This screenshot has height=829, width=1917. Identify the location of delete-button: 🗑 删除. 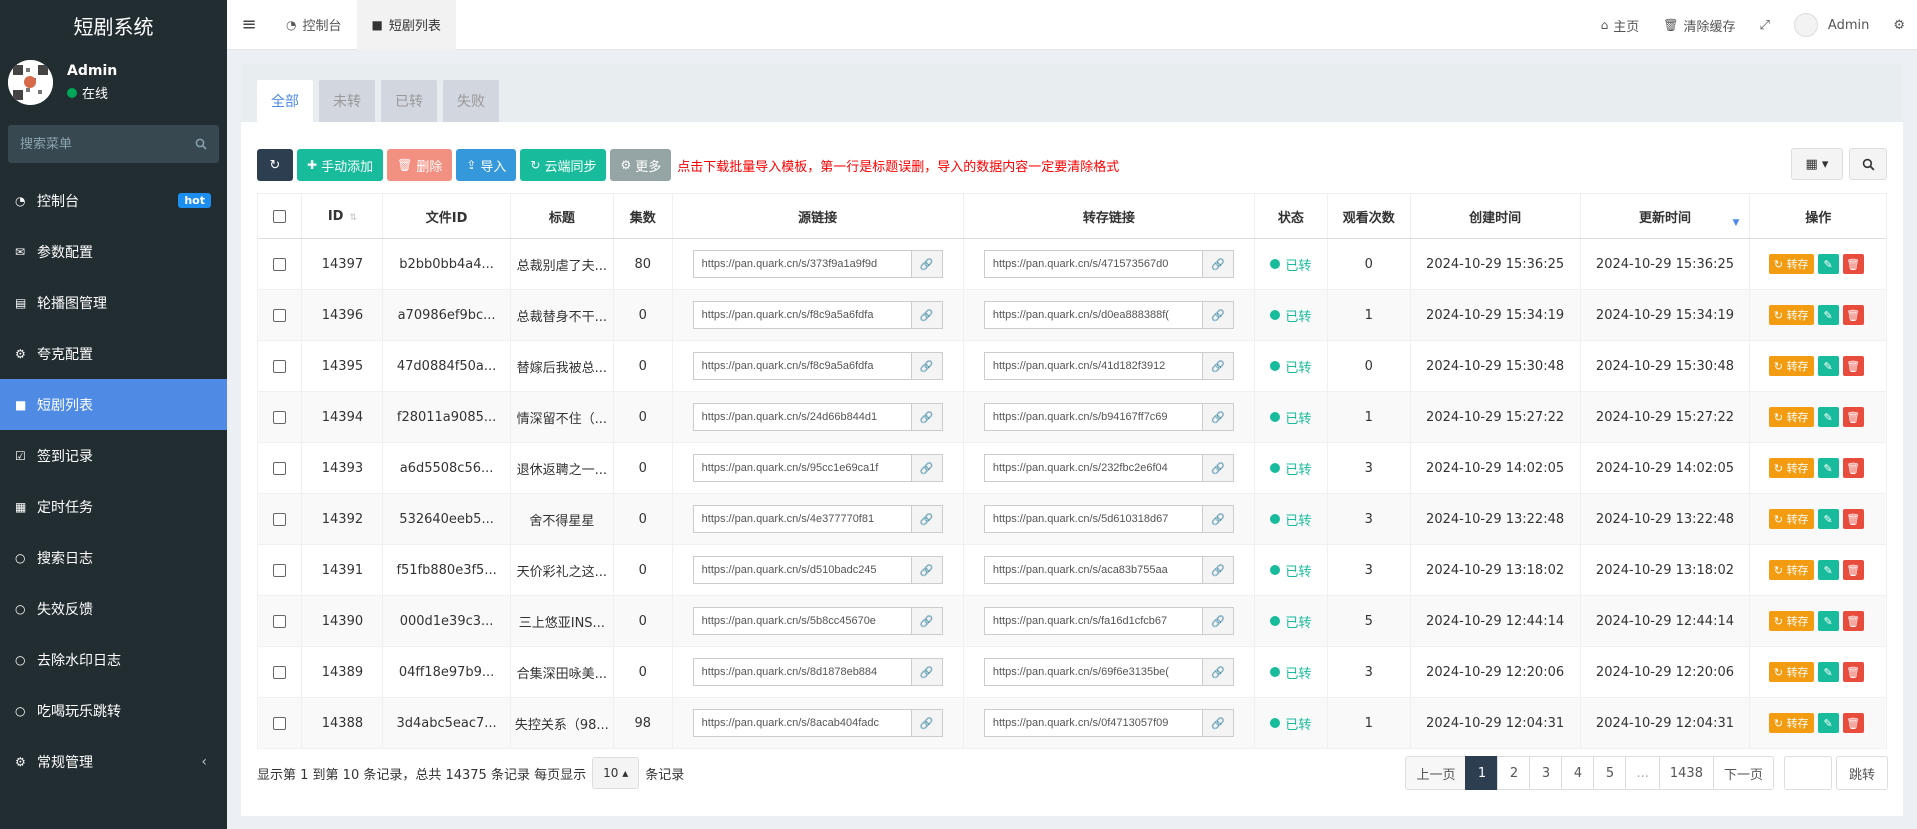
(420, 165).